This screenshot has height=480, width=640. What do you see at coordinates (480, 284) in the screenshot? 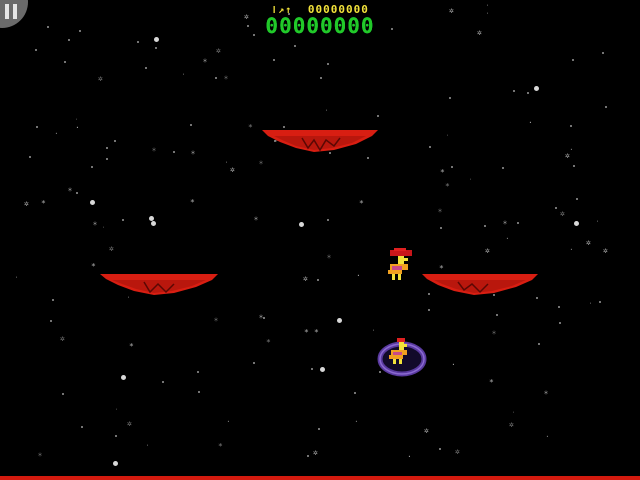
I see `platform-right` at bounding box center [480, 284].